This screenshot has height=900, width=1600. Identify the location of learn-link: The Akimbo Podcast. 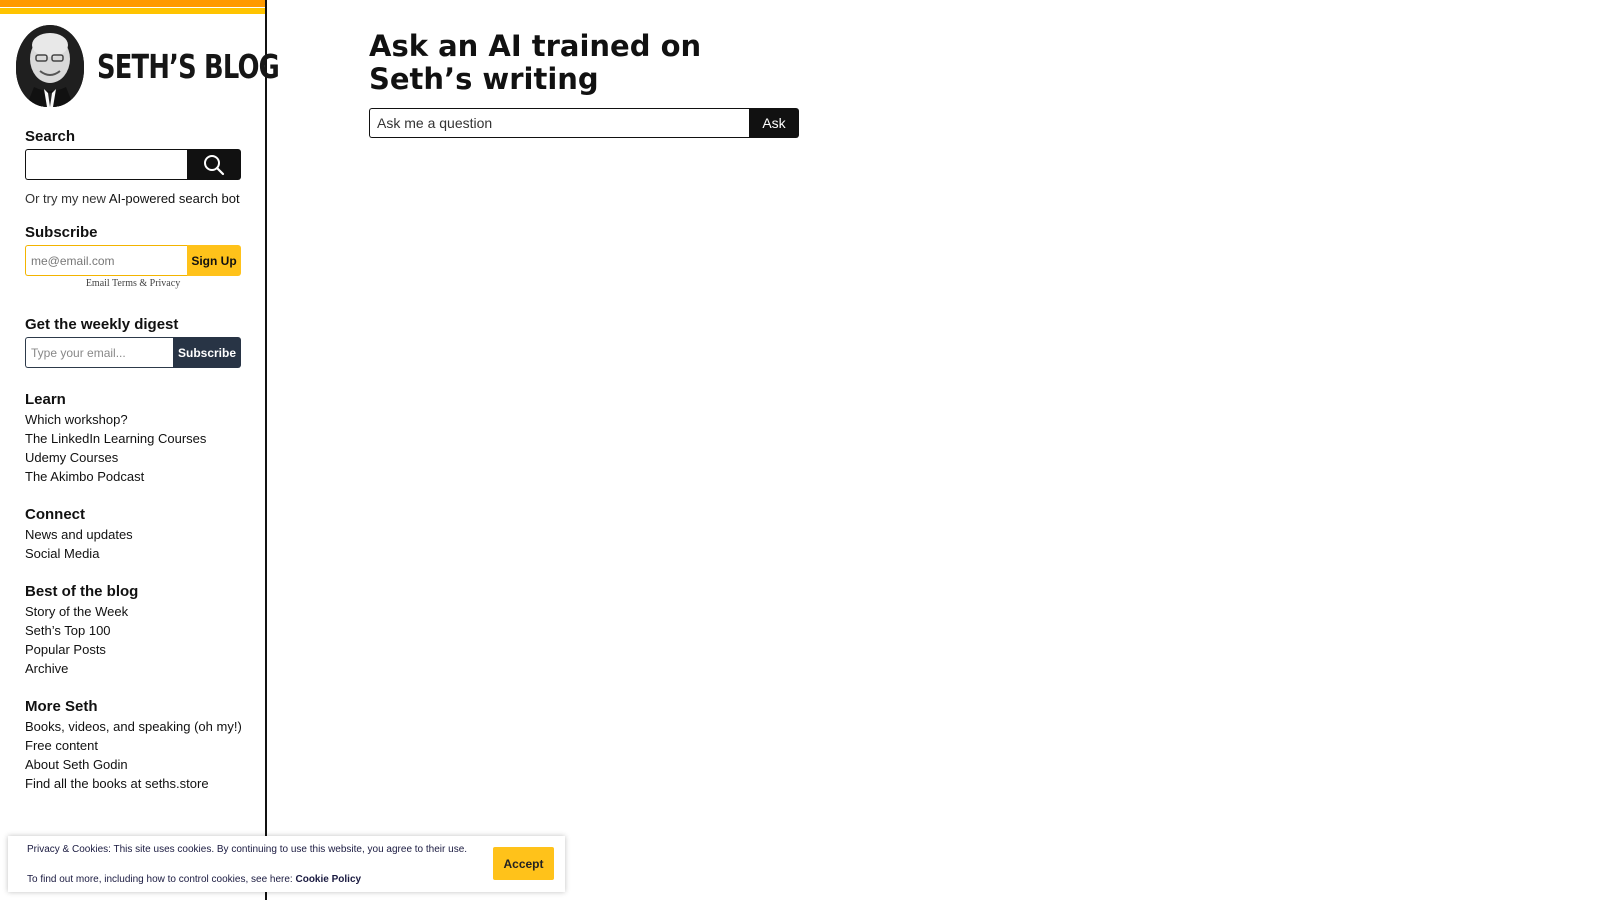
(133, 476).